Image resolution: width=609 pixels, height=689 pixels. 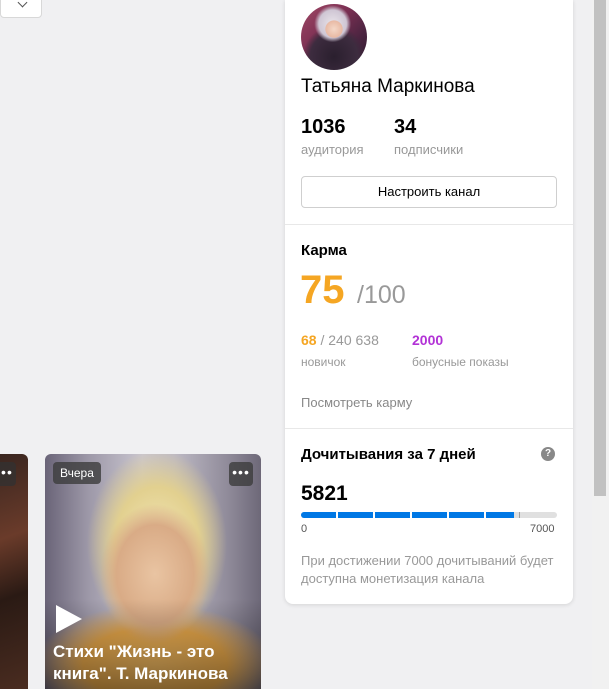 What do you see at coordinates (324, 493) in the screenshot?
I see `reads-value: 5821` at bounding box center [324, 493].